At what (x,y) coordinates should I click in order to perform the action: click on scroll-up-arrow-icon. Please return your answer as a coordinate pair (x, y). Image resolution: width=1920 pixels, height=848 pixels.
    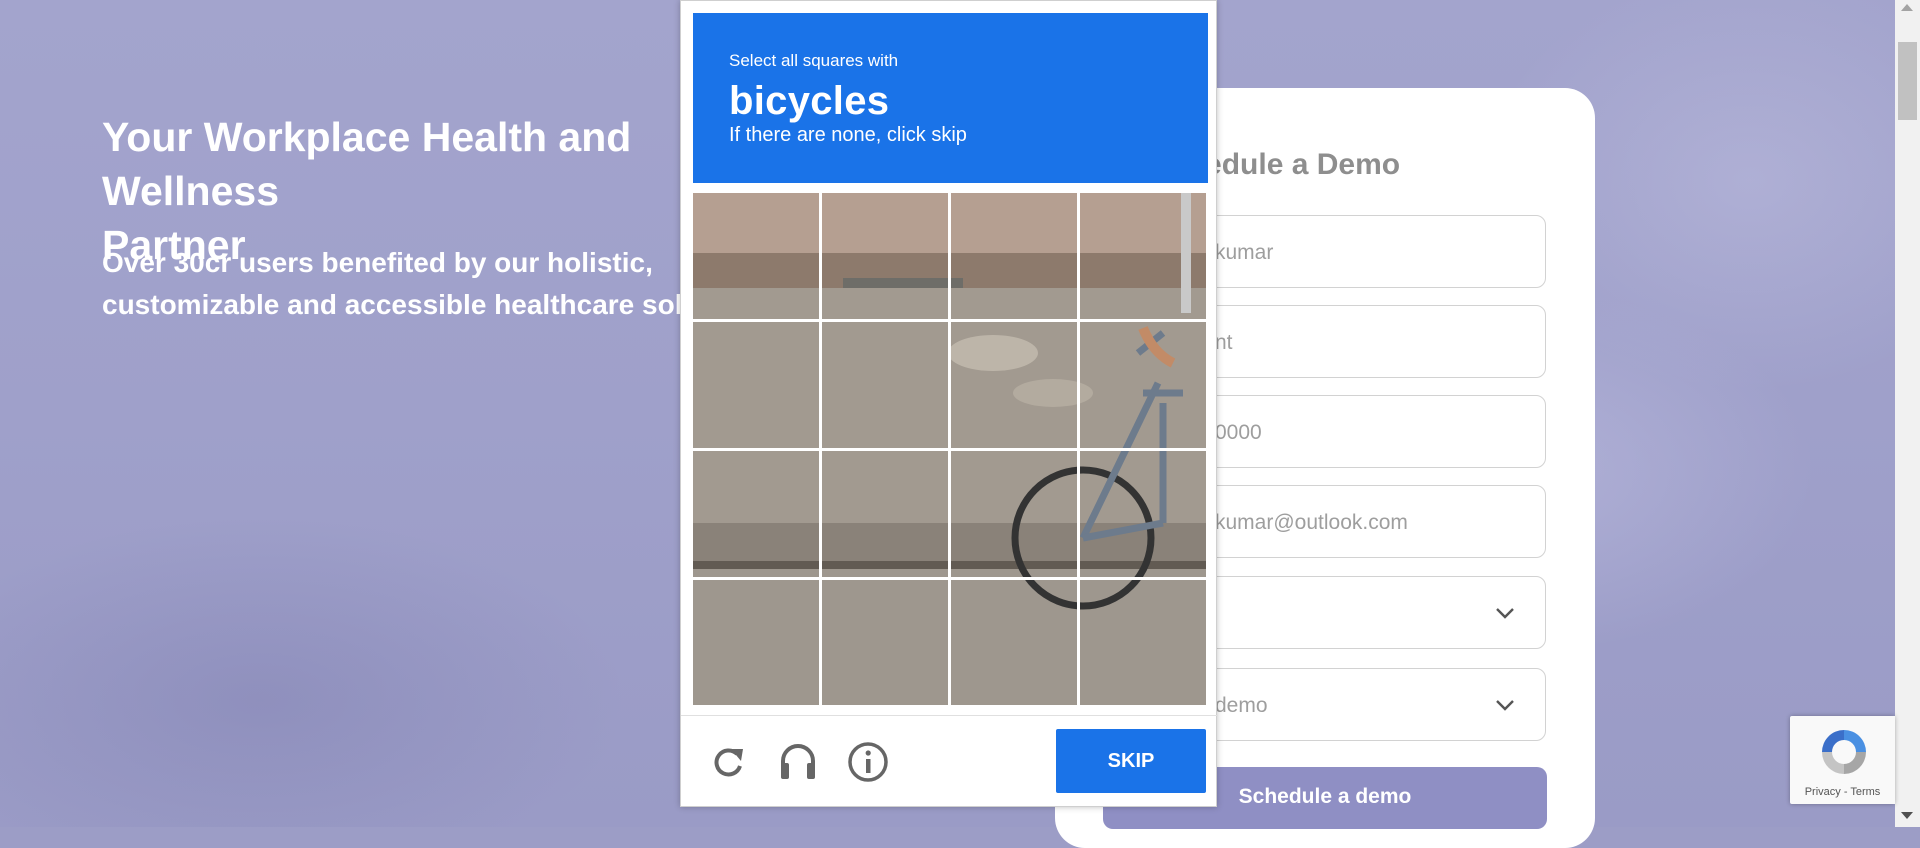
    Looking at the image, I should click on (1907, 7).